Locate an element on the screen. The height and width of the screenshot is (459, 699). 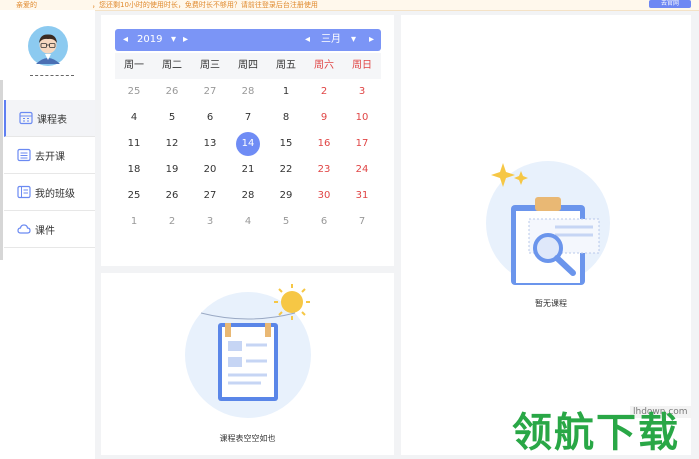
go-website-button: 去官网 is located at coordinates (670, 4).